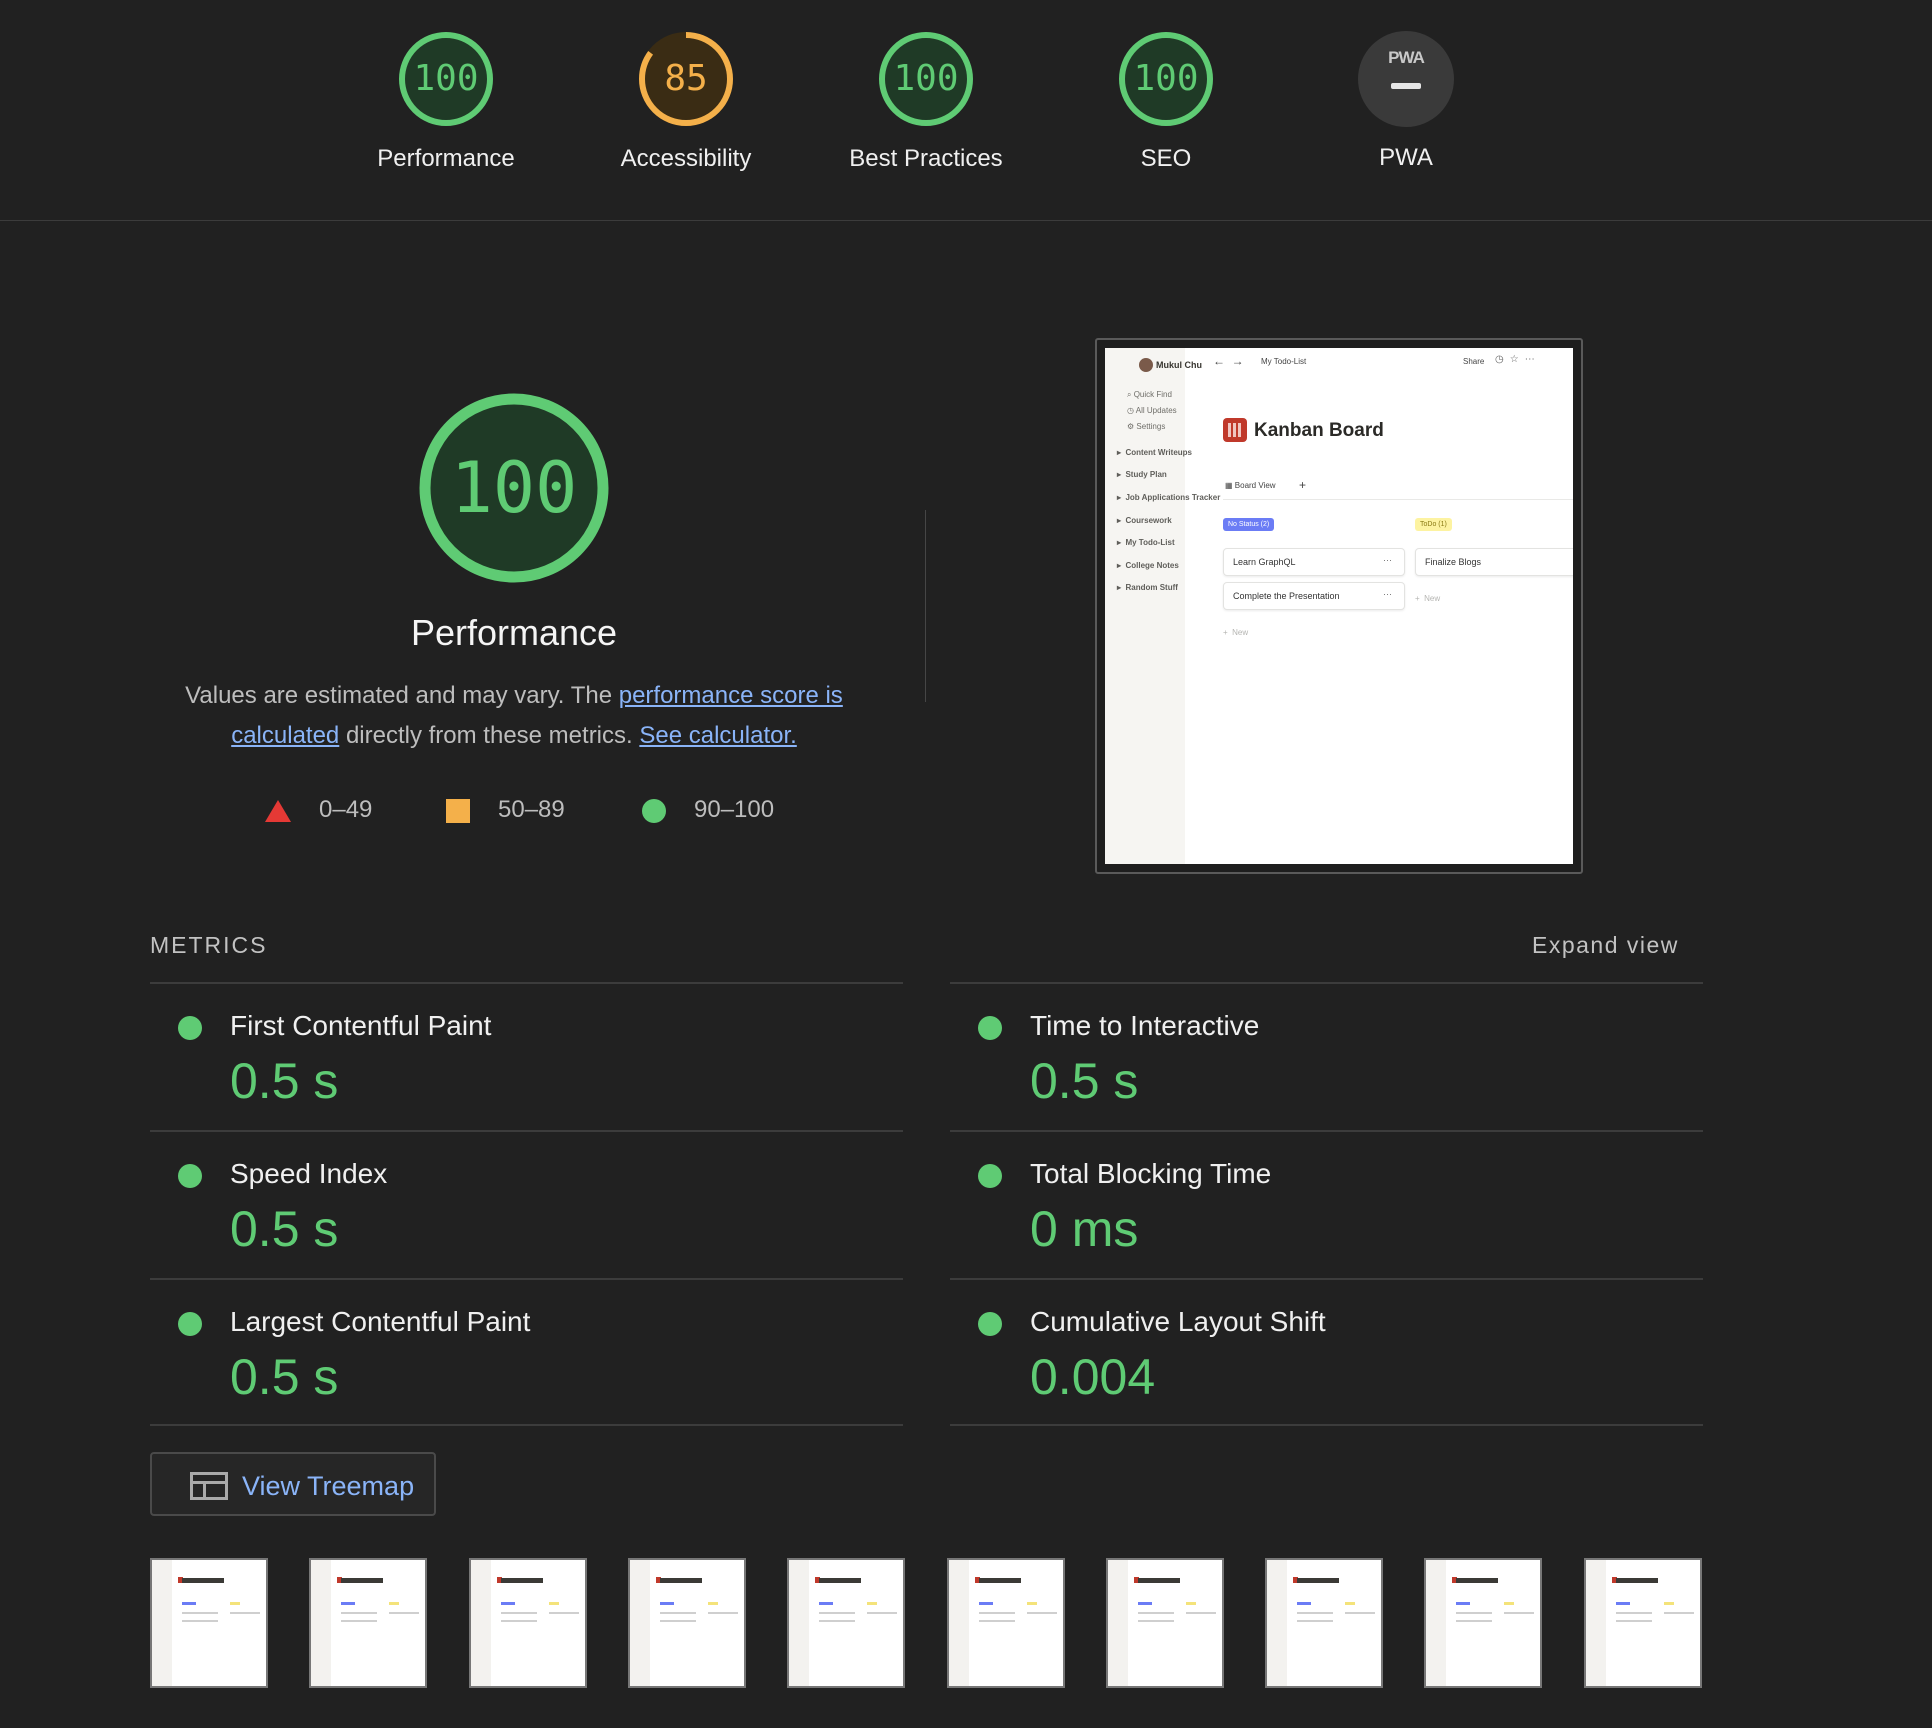 Image resolution: width=1932 pixels, height=1728 pixels. I want to click on view-treemap-button: View Treemap, so click(293, 1484).